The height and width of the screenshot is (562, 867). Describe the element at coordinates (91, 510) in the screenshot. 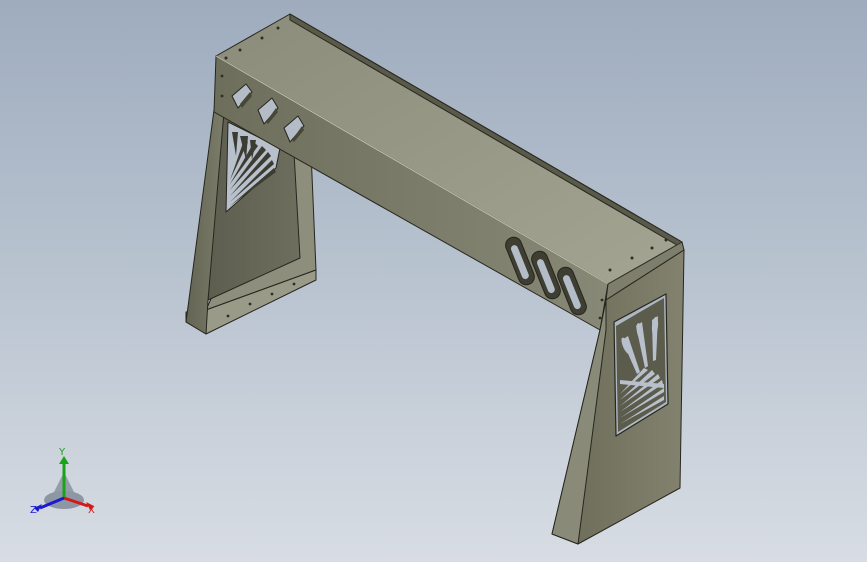

I see `triad-x-label: X` at that location.